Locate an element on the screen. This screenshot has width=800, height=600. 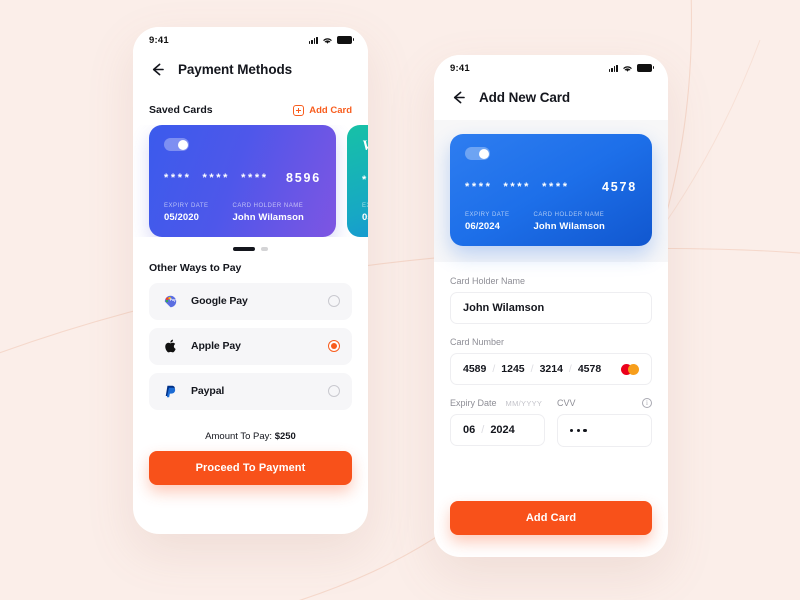
status-bar-left: 9:41 is located at coordinates (250, 40).